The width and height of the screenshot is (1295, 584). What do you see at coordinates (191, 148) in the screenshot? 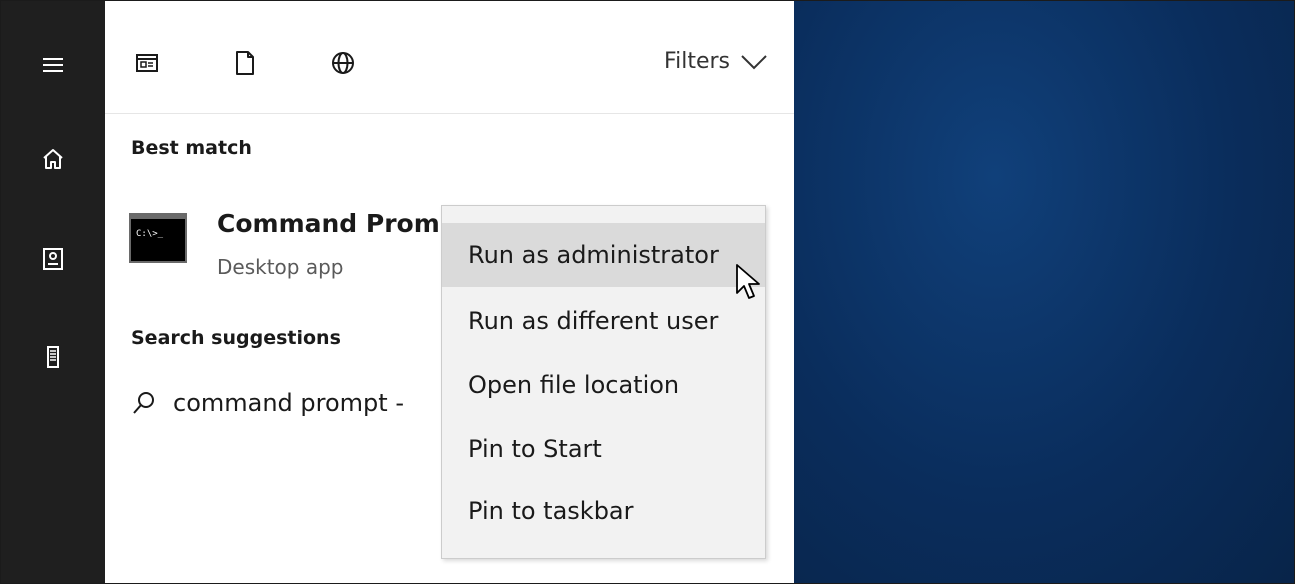
I see `best-match-heading: Best match` at bounding box center [191, 148].